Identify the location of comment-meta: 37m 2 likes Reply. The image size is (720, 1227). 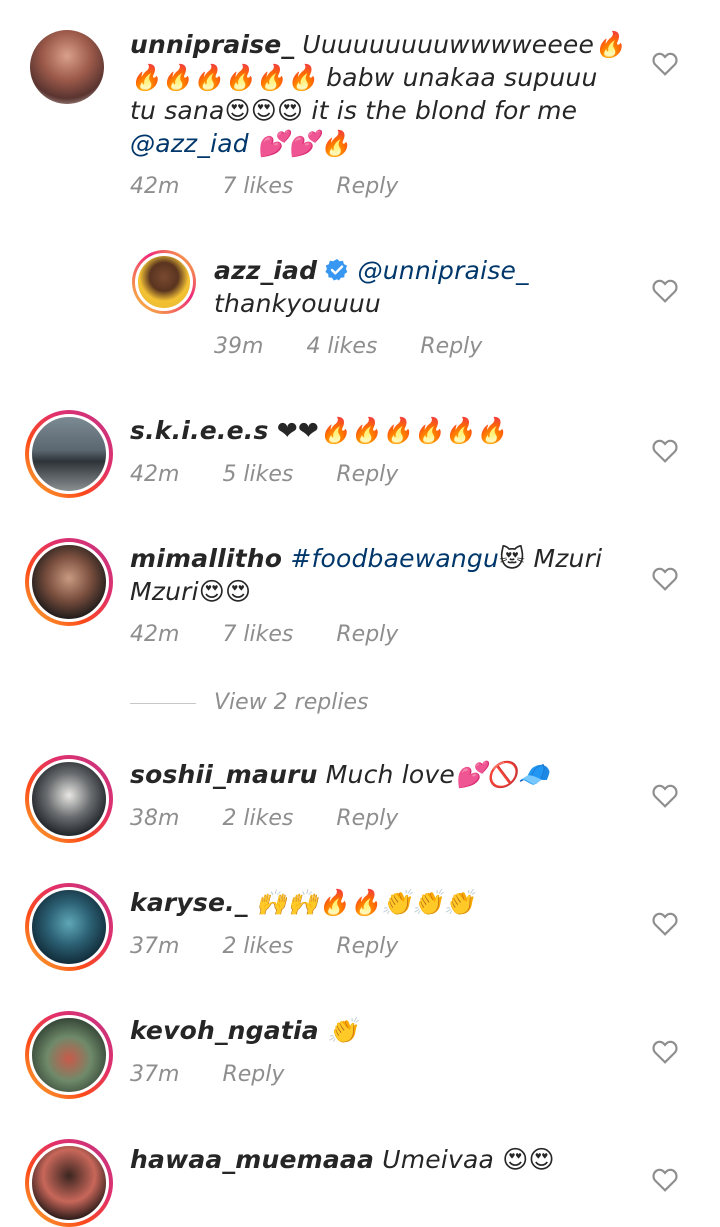
(282, 946).